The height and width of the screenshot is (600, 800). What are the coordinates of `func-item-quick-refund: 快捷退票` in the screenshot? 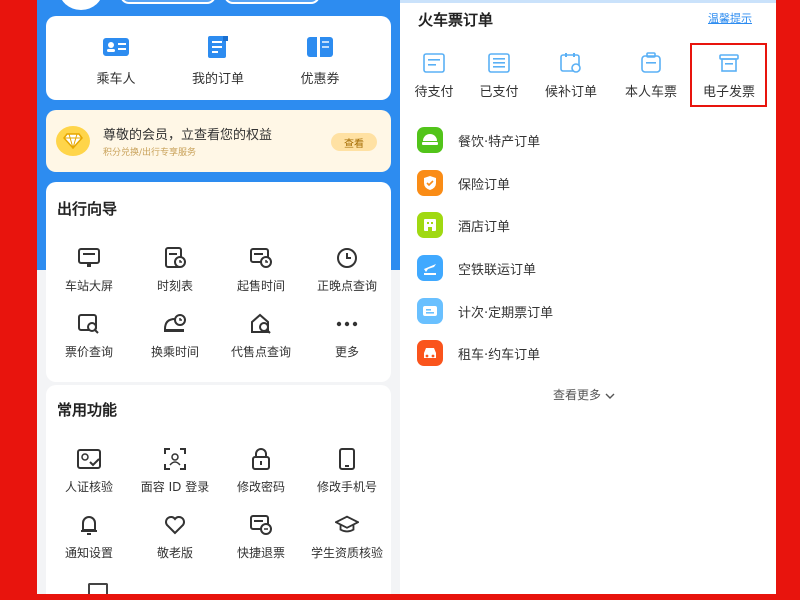 It's located at (261, 537).